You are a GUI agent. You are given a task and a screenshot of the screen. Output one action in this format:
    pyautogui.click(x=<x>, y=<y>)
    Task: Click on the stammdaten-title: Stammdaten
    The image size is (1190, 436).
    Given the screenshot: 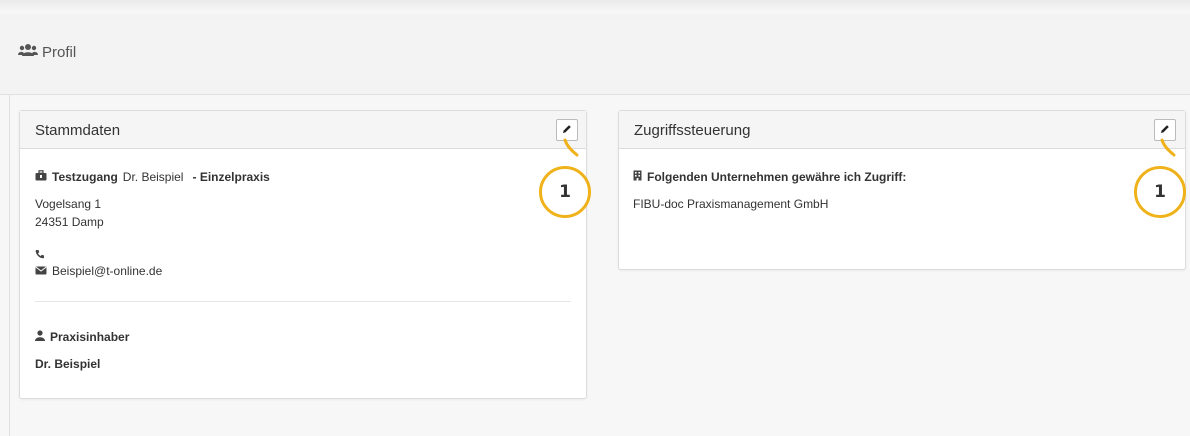 What is the action you would take?
    pyautogui.click(x=78, y=130)
    